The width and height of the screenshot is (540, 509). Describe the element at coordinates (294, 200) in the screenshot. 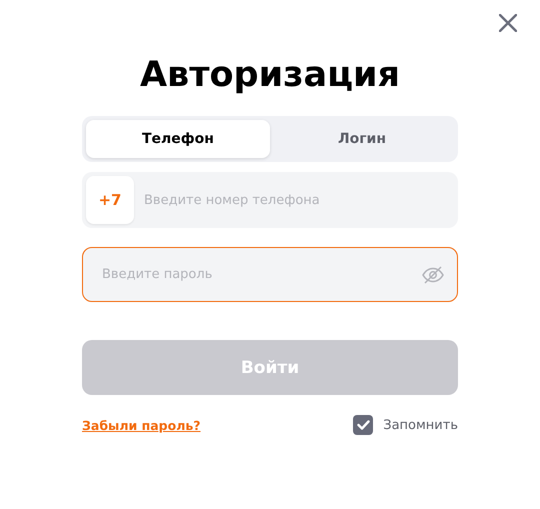

I see `phone-input: Введите номер телефона` at that location.